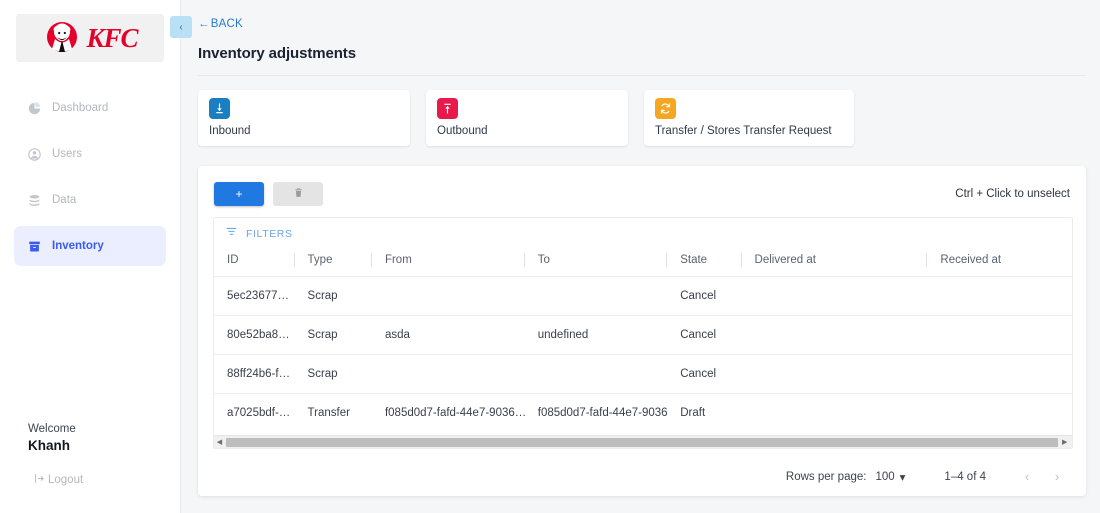  What do you see at coordinates (304, 118) in the screenshot?
I see `card-inbound: Inbound` at bounding box center [304, 118].